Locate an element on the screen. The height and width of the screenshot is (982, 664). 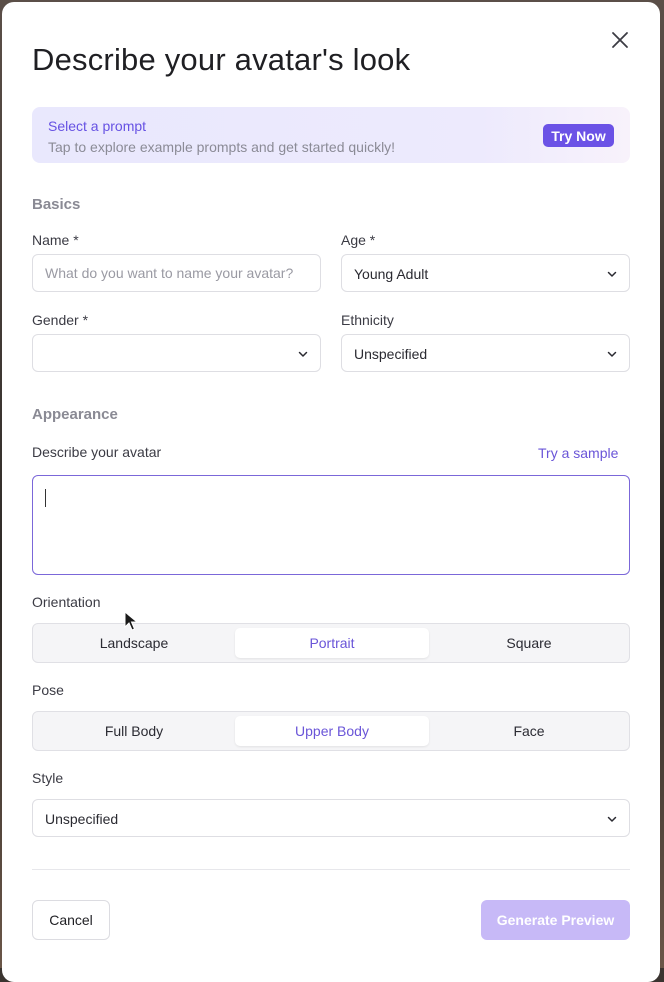
style-label: Style is located at coordinates (47, 778).